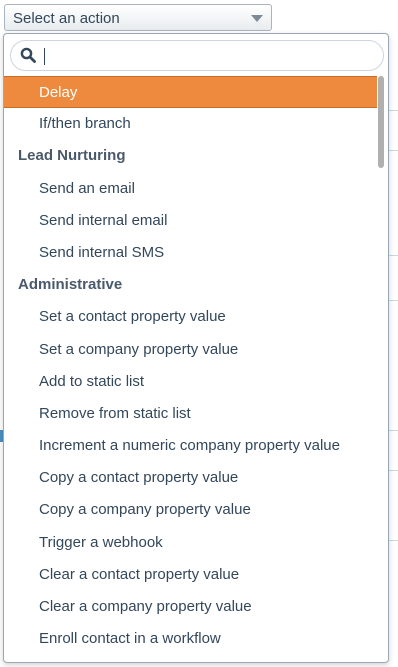 The image size is (398, 667). Describe the element at coordinates (132, 317) in the screenshot. I see `list-item-label: Set a contact property value` at that location.